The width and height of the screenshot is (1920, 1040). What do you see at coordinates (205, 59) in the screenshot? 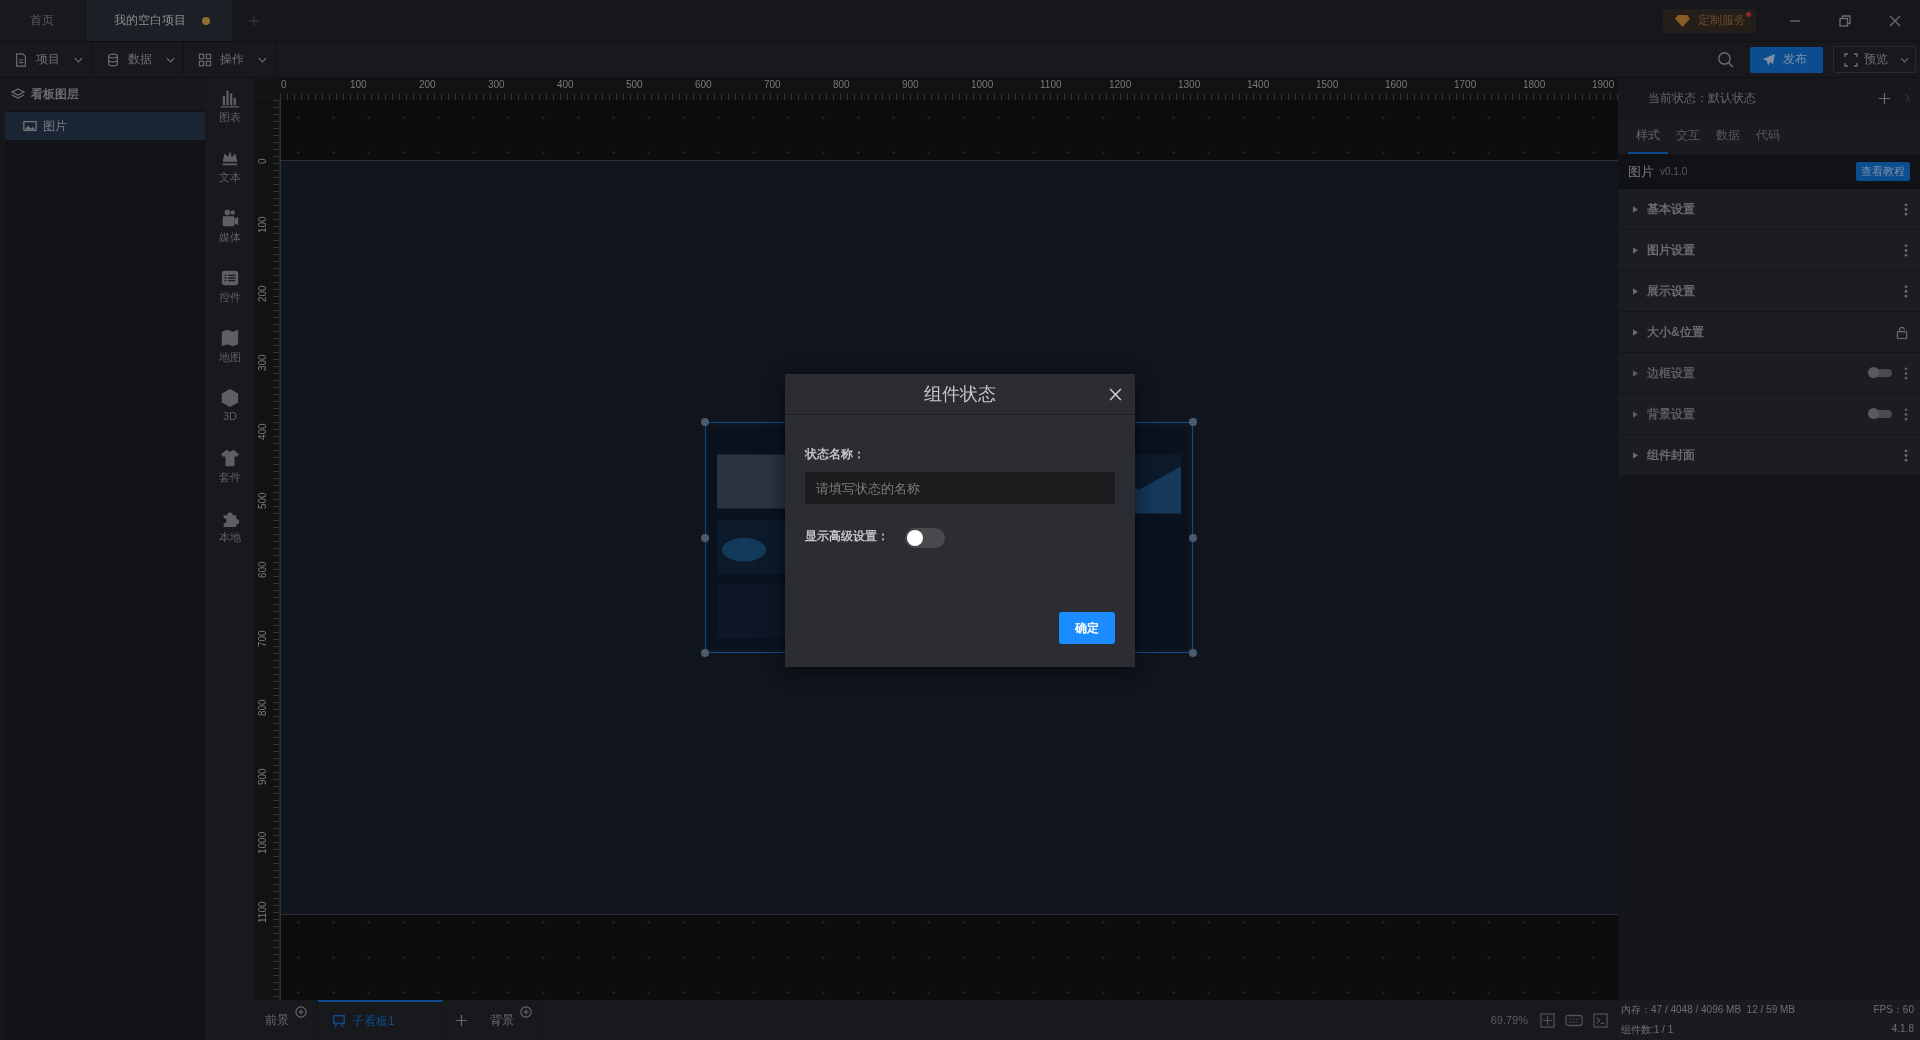
I see `grid-icon` at bounding box center [205, 59].